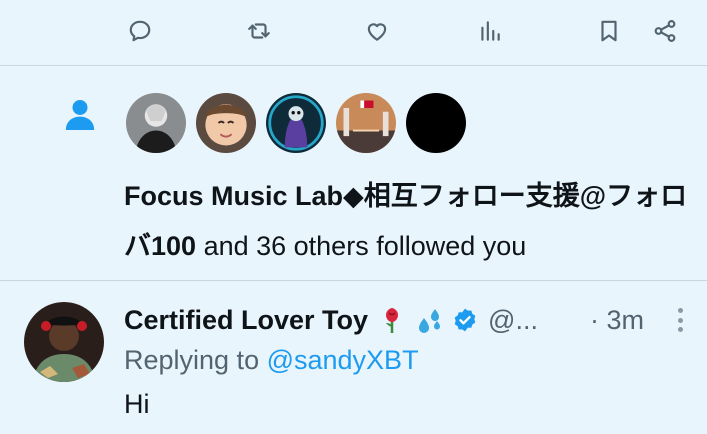 This screenshot has width=707, height=434. What do you see at coordinates (465, 320) in the screenshot?
I see `verified-badge-icon` at bounding box center [465, 320].